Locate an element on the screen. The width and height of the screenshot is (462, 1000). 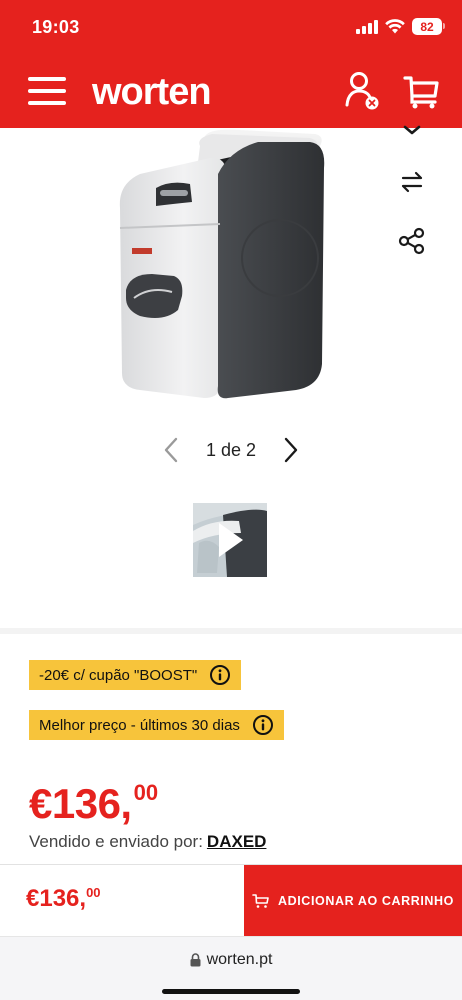
share-icon is located at coordinates (411, 241).